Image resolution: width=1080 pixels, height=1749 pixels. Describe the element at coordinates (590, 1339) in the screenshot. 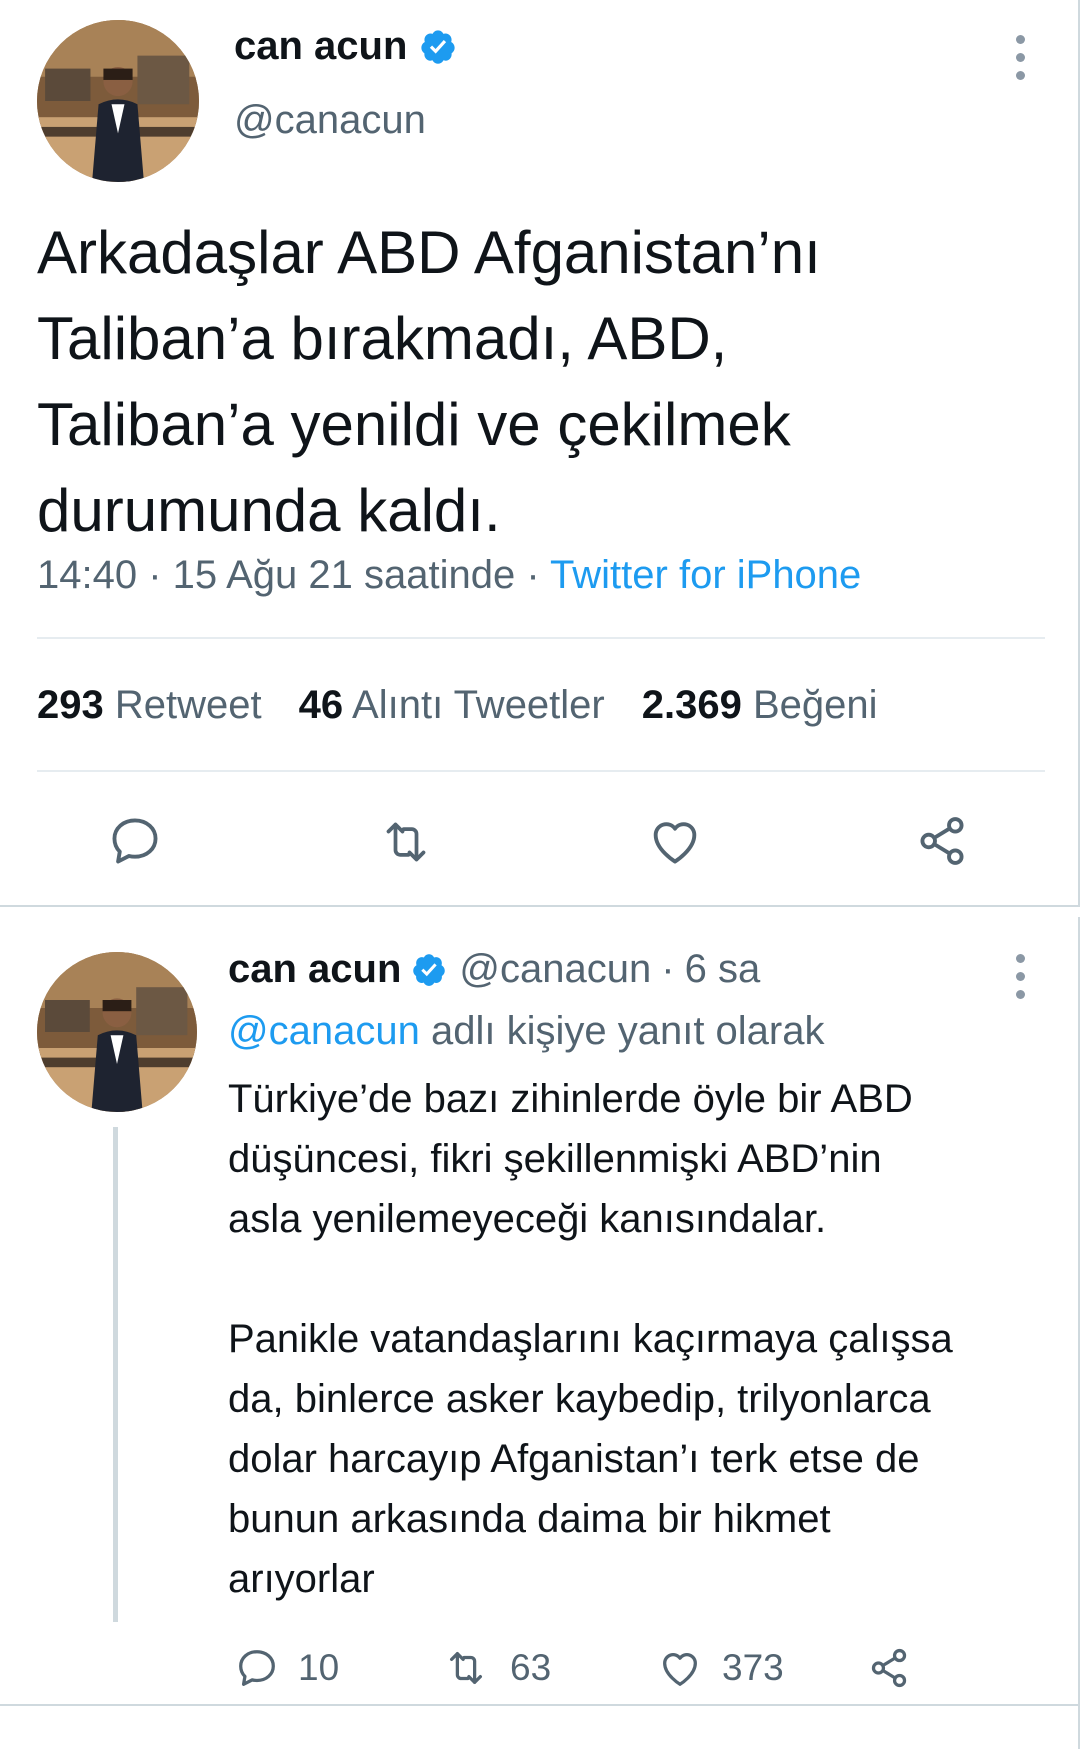

I see `tweet-text-line: Panikle vatandaşlarını kaçırmaya çalışsa` at that location.